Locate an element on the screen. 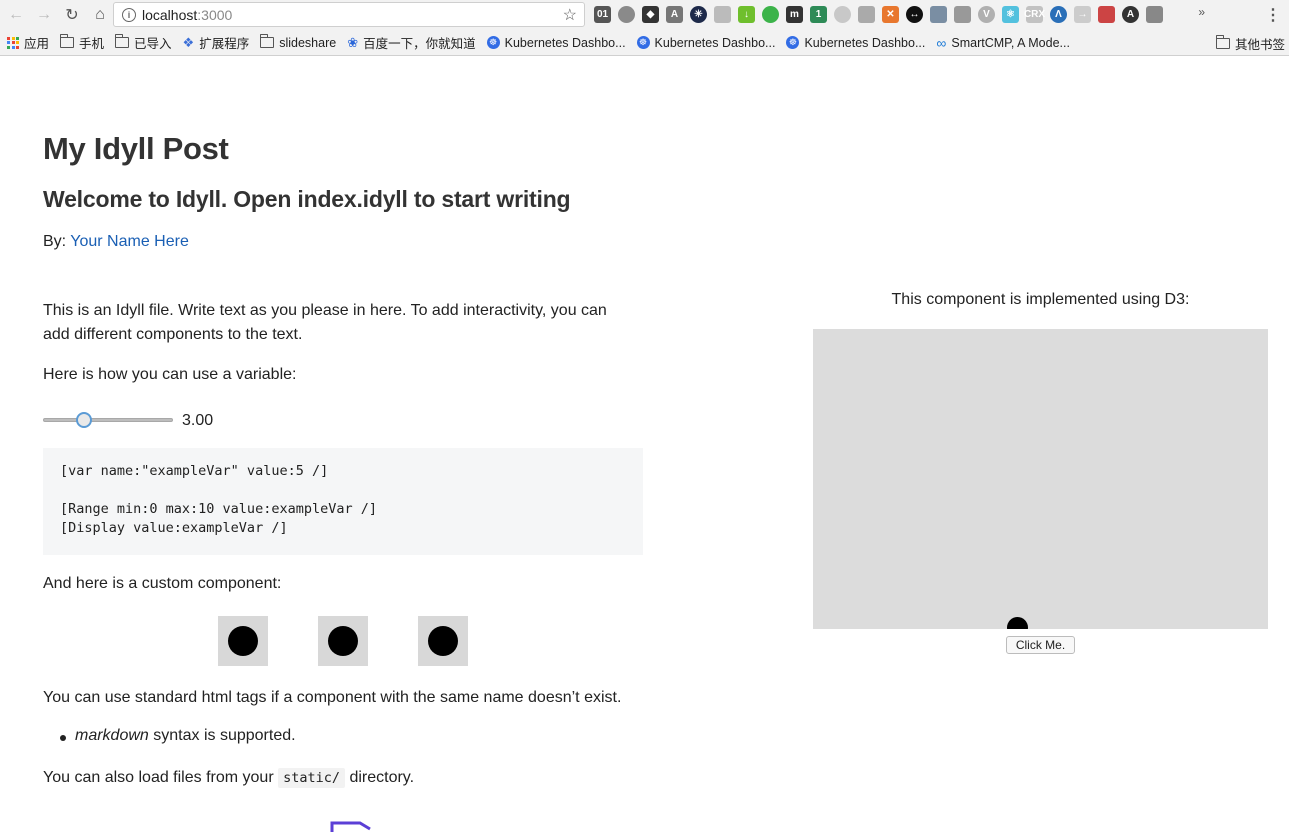 The height and width of the screenshot is (832, 1289). url-host: localhost is located at coordinates (170, 14).